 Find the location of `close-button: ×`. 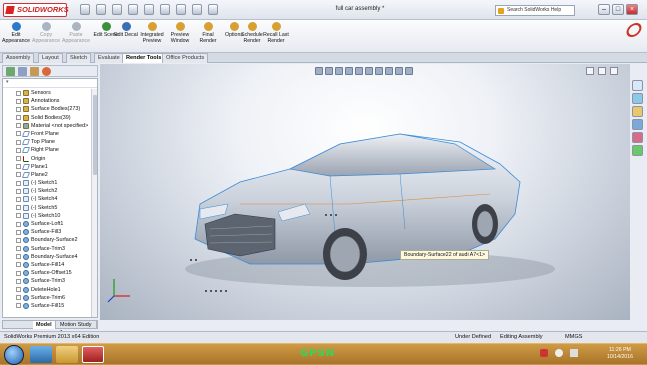

close-button: × is located at coordinates (632, 9).